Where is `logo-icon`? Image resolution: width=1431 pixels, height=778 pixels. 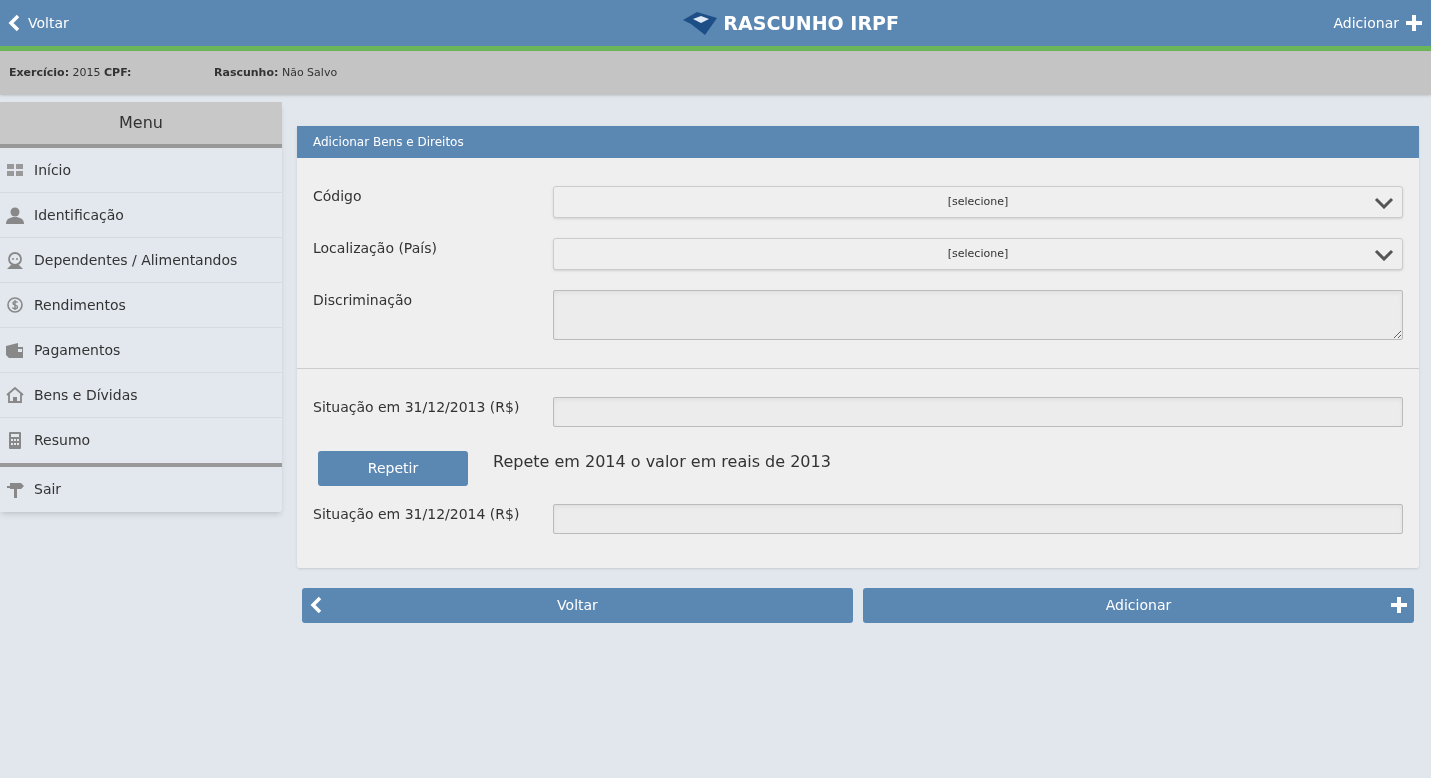
logo-icon is located at coordinates (700, 23).